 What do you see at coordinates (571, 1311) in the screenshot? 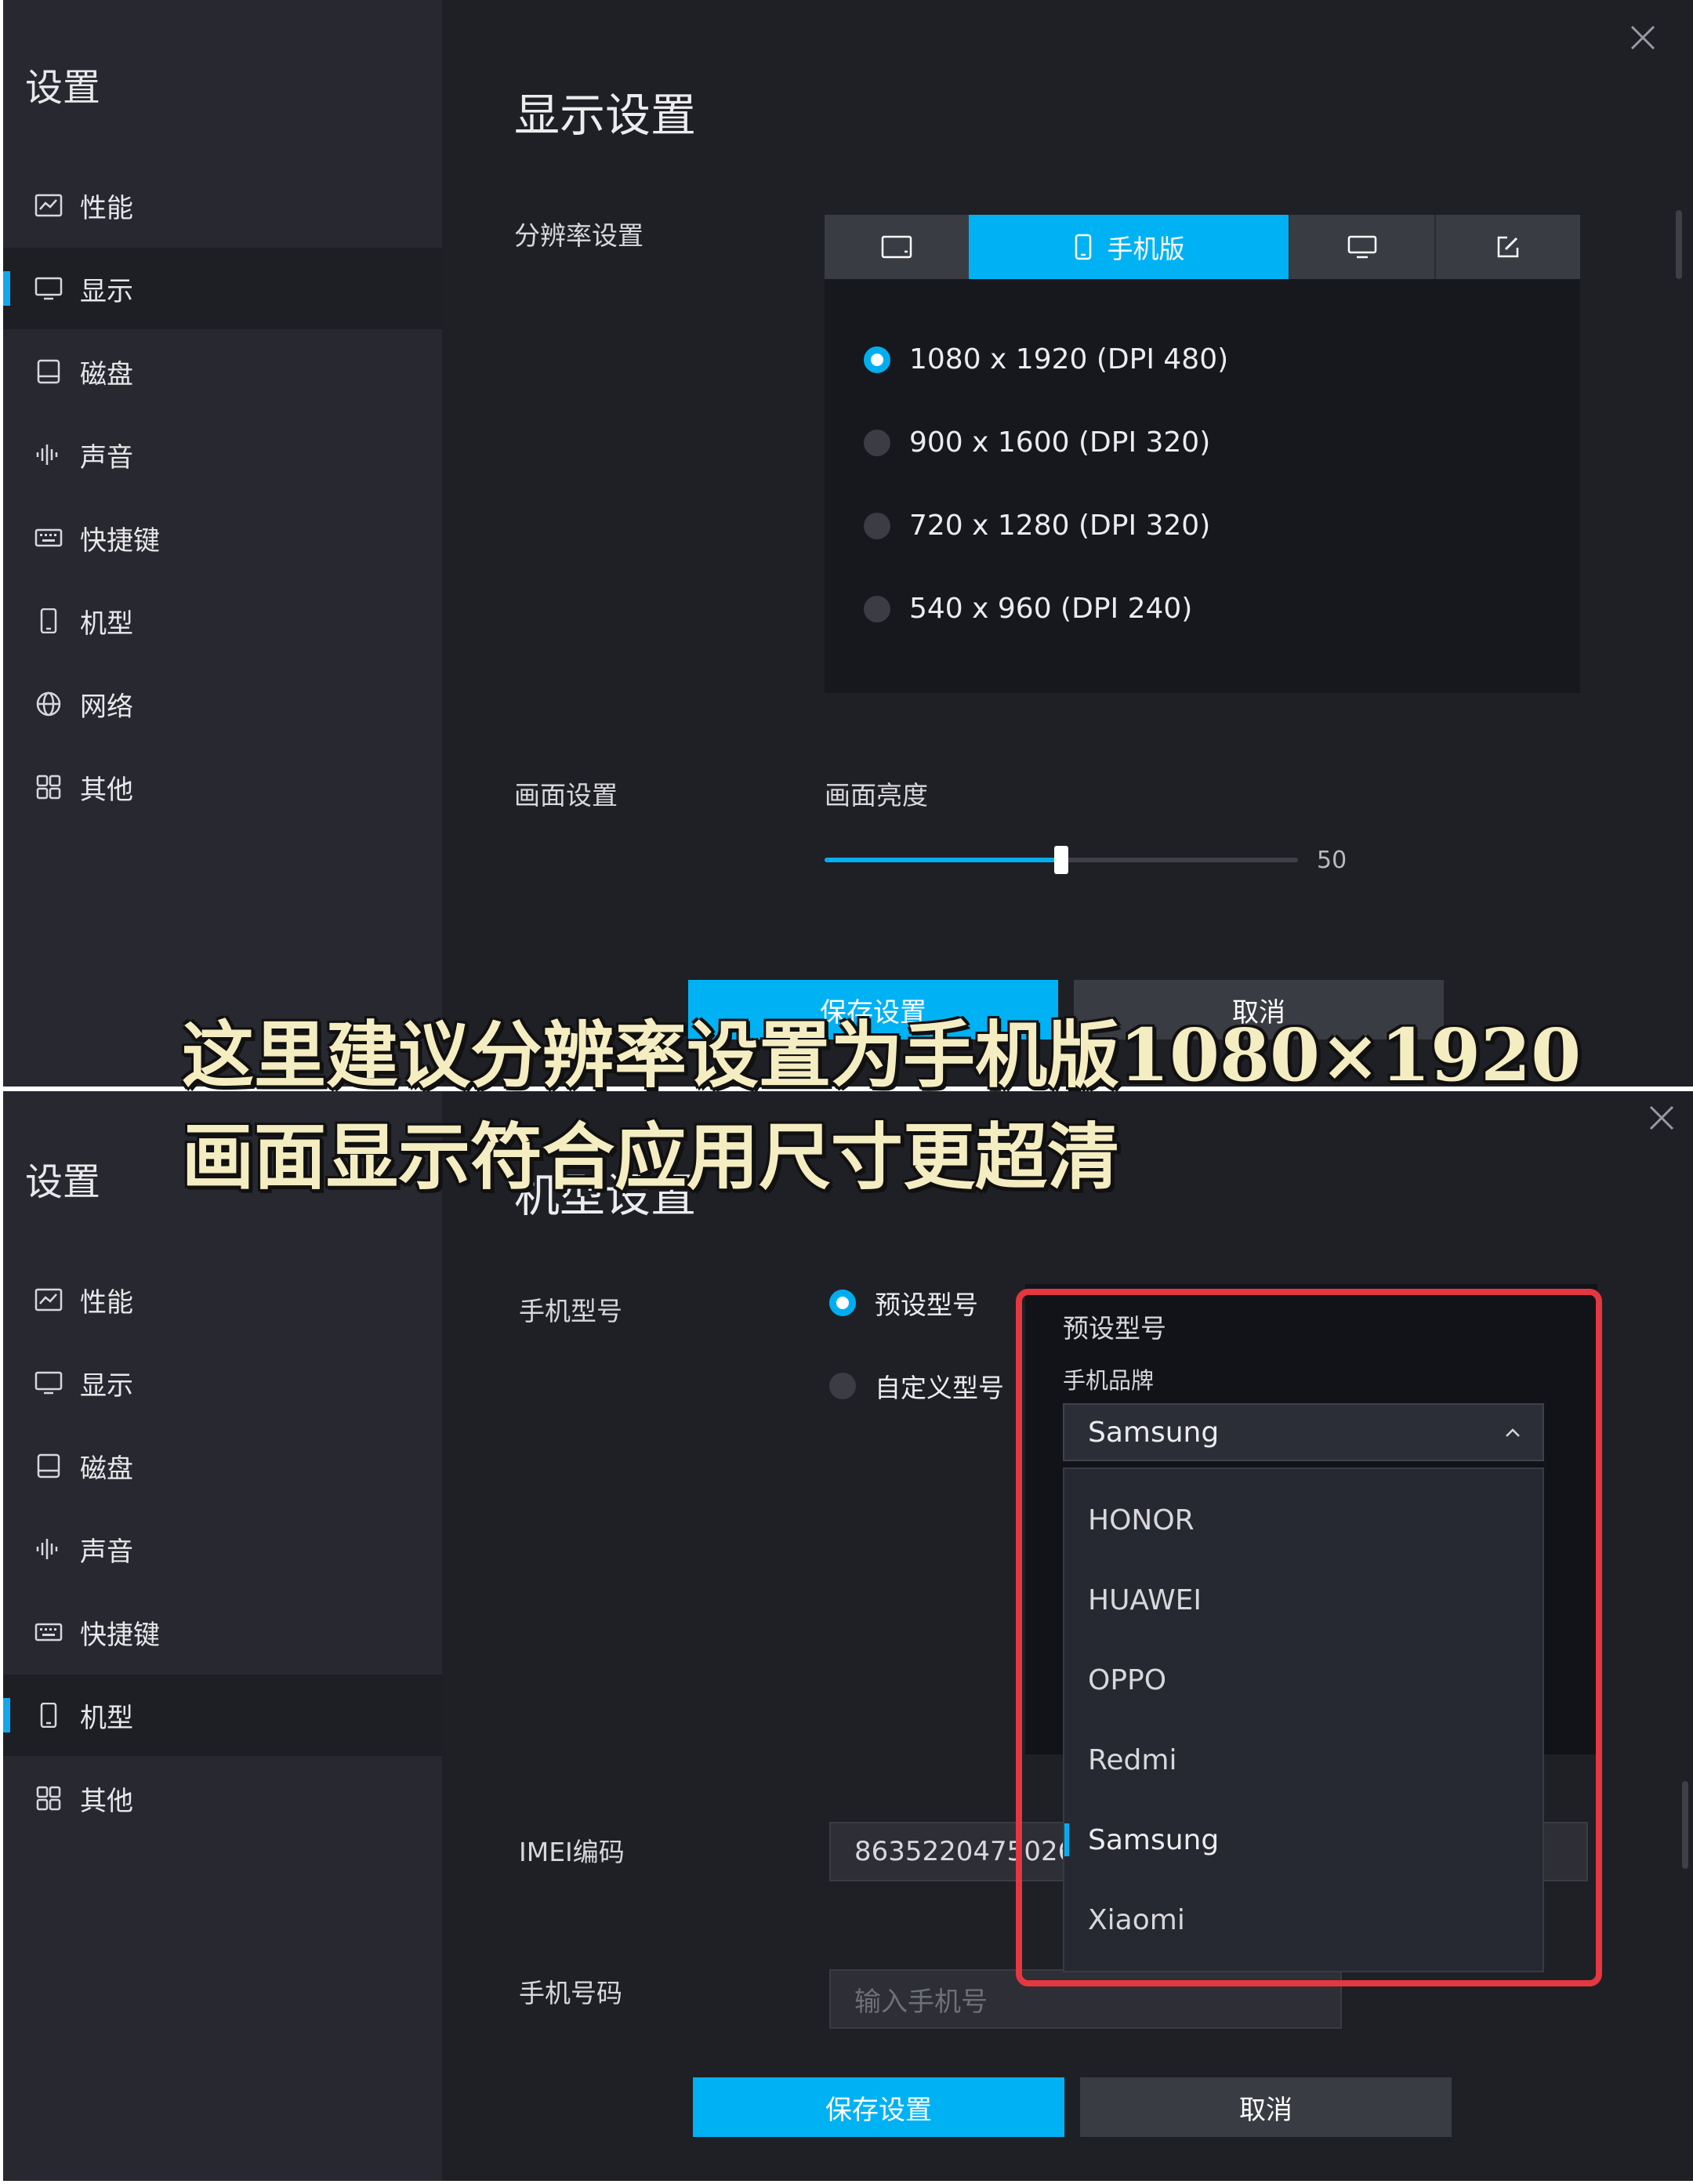
I see `phone-model-label: 手机型号` at bounding box center [571, 1311].